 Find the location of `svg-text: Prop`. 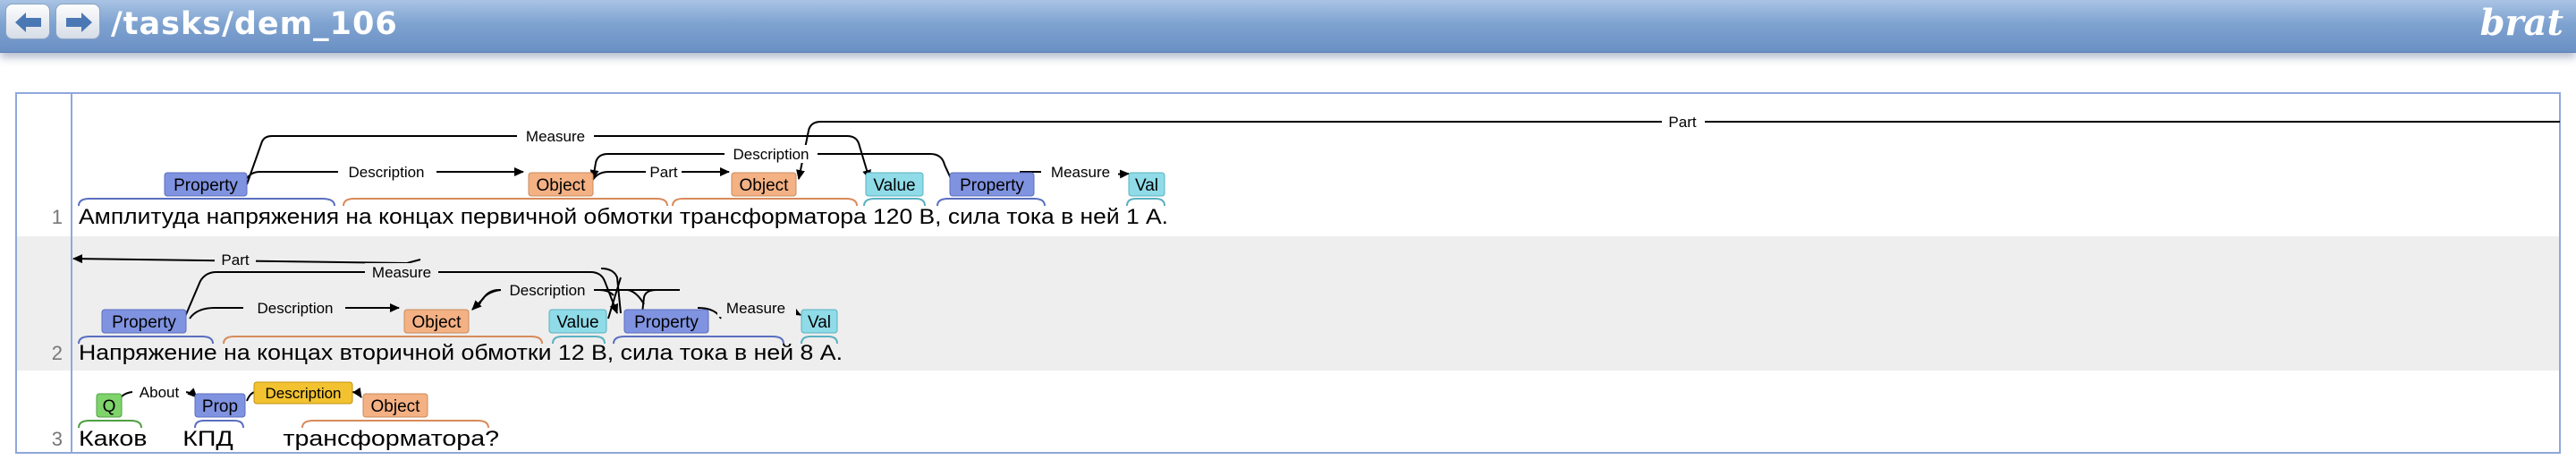

svg-text: Prop is located at coordinates (220, 406).